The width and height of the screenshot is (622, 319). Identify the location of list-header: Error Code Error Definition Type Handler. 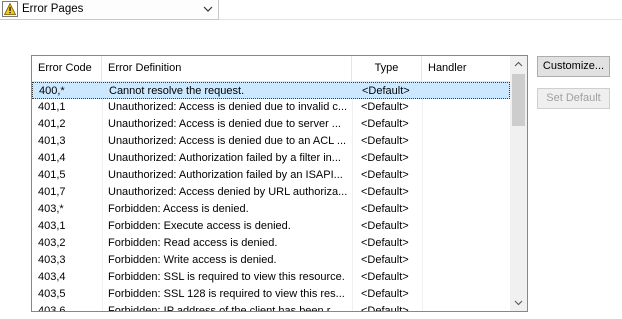
(271, 69).